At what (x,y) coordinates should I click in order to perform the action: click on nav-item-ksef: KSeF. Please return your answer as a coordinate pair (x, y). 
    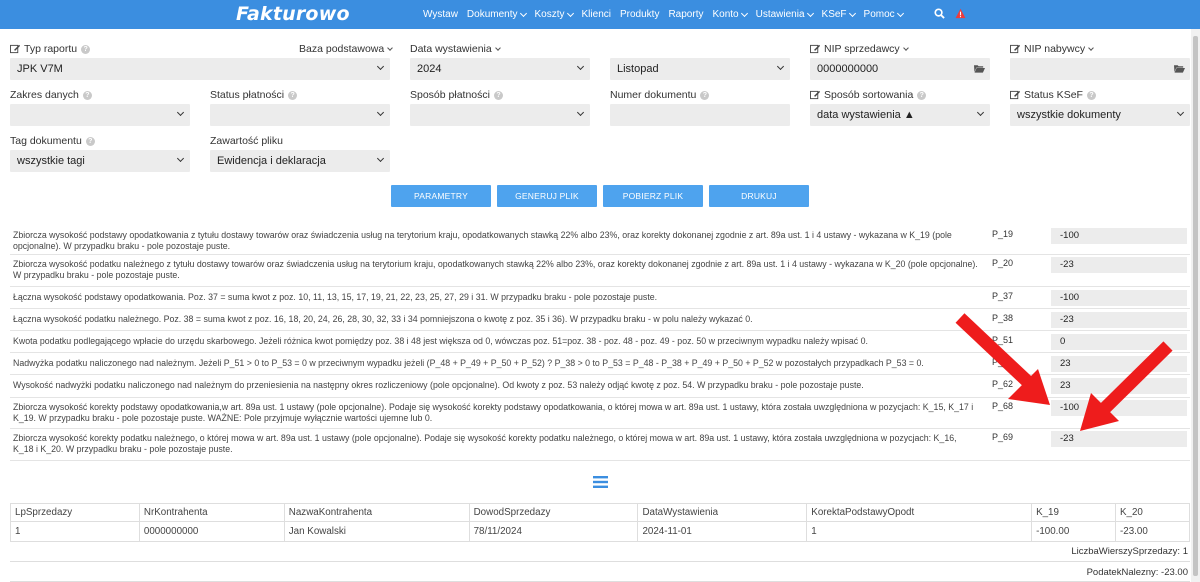
    Looking at the image, I should click on (838, 14).